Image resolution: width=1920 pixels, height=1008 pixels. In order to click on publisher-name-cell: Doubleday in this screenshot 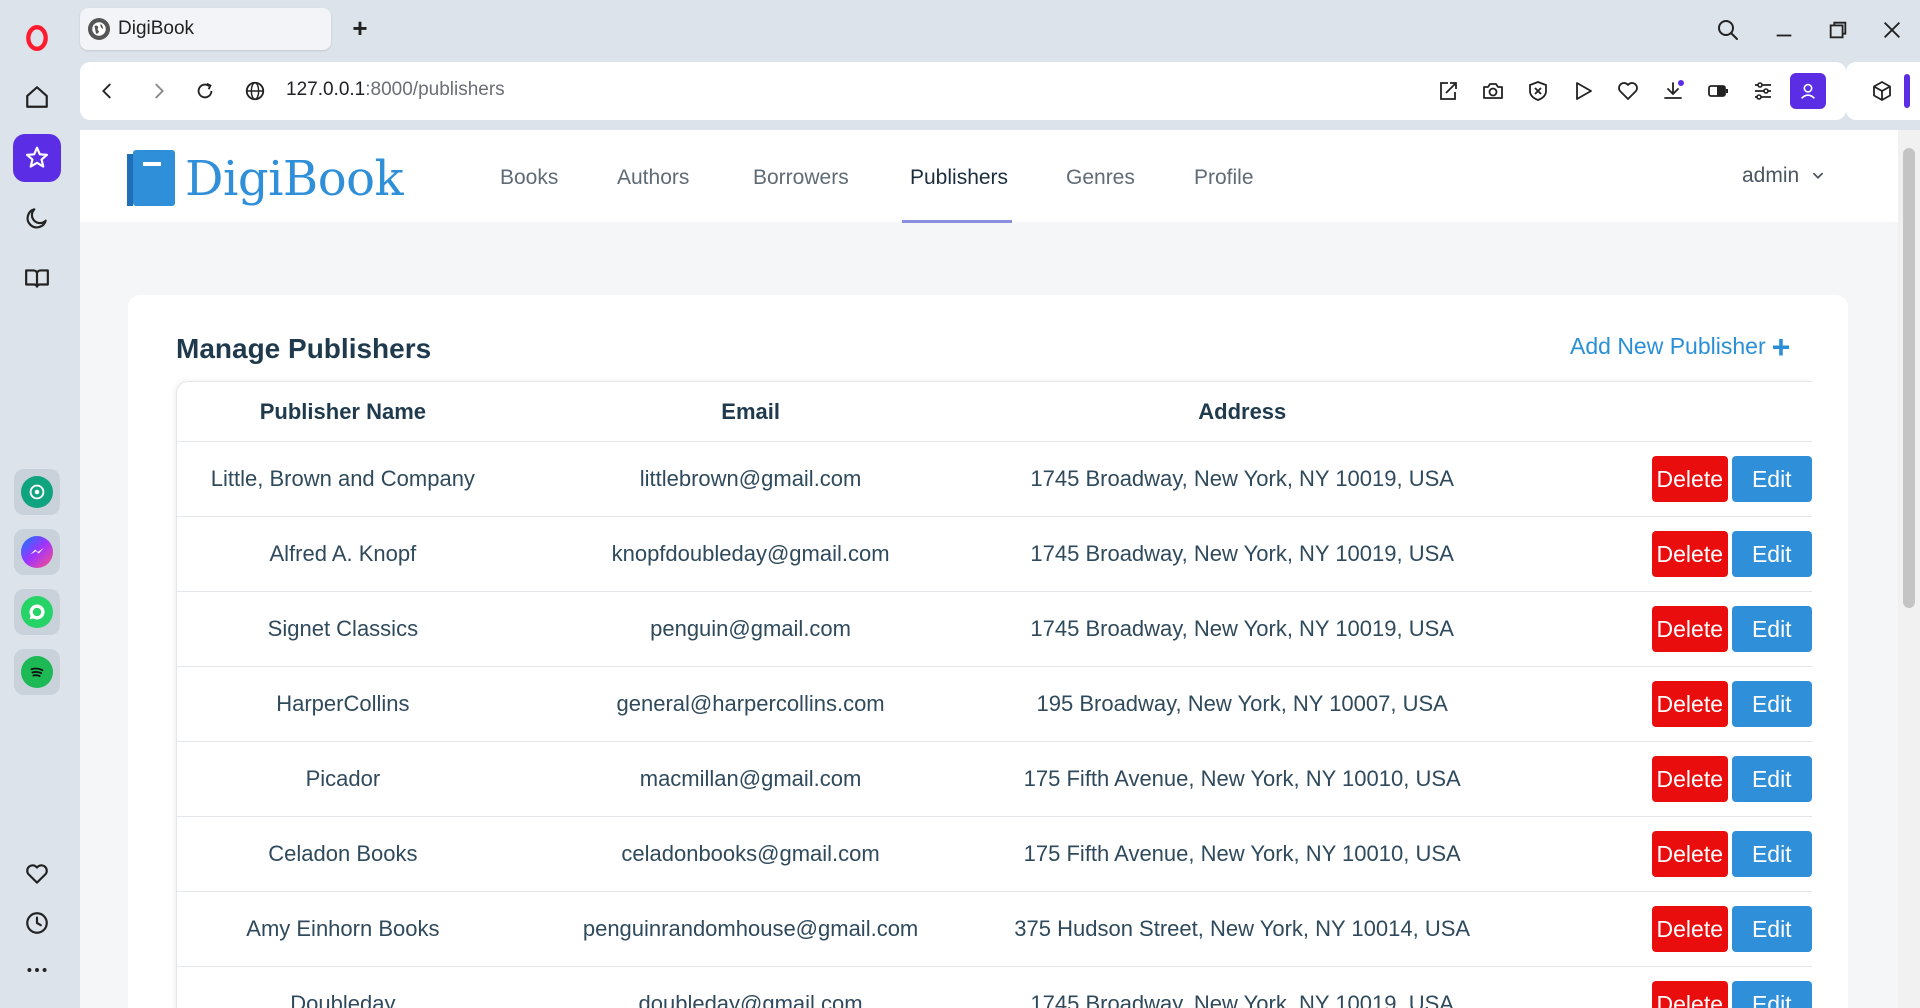, I will do `click(343, 999)`.